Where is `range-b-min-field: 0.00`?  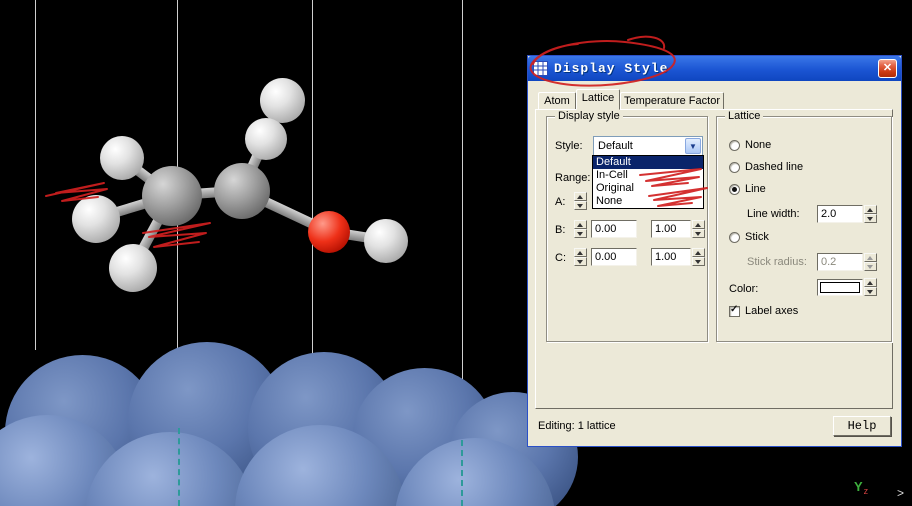
range-b-min-field: 0.00 is located at coordinates (614, 229).